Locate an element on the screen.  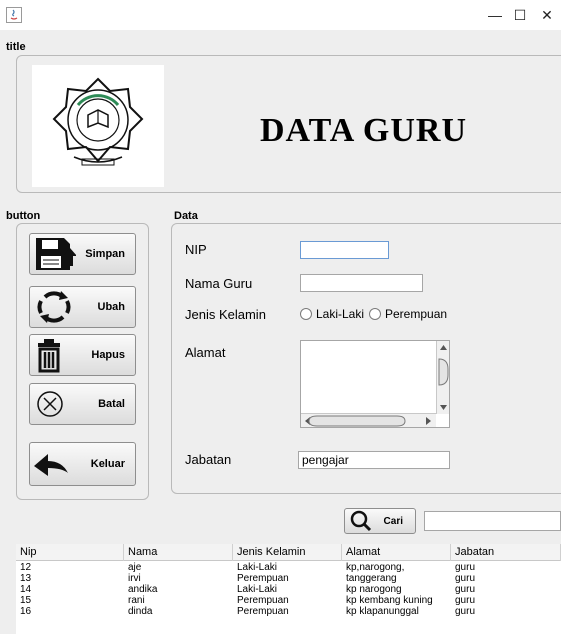
maximize-button: ☐ is located at coordinates (520, 15).